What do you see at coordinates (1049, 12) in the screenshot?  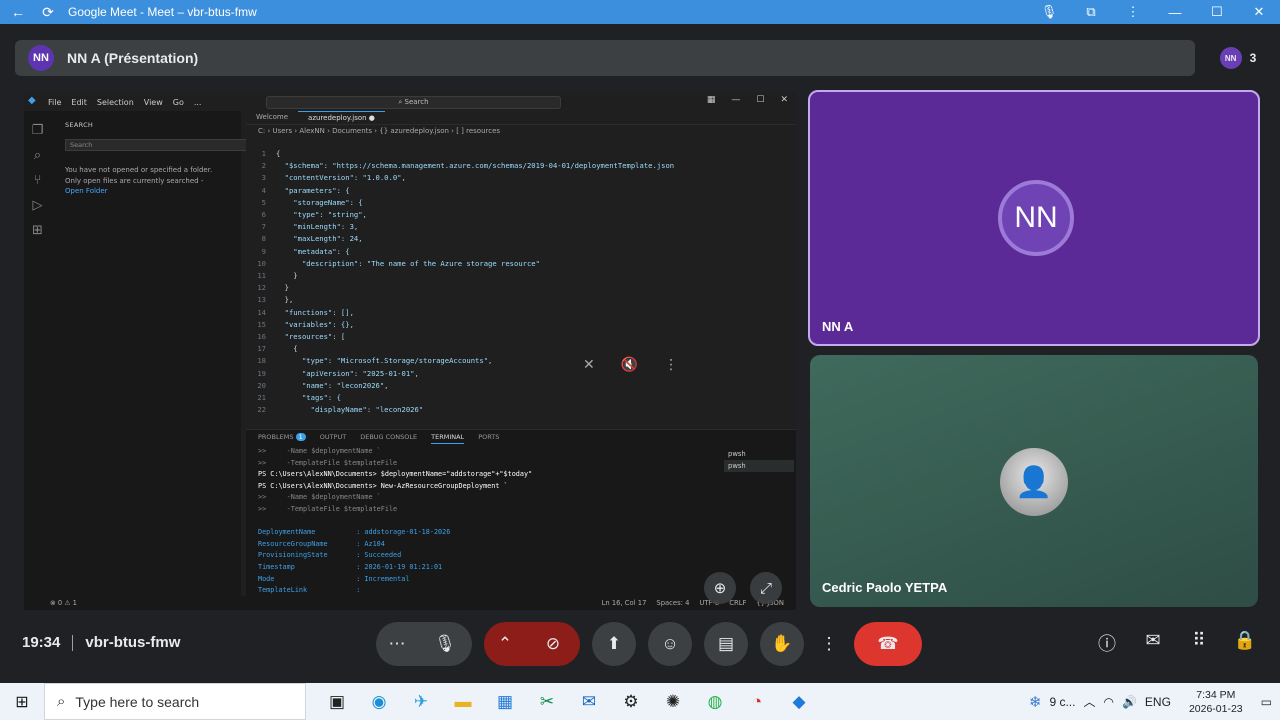 I see `microphone-icon: 🎙` at bounding box center [1049, 12].